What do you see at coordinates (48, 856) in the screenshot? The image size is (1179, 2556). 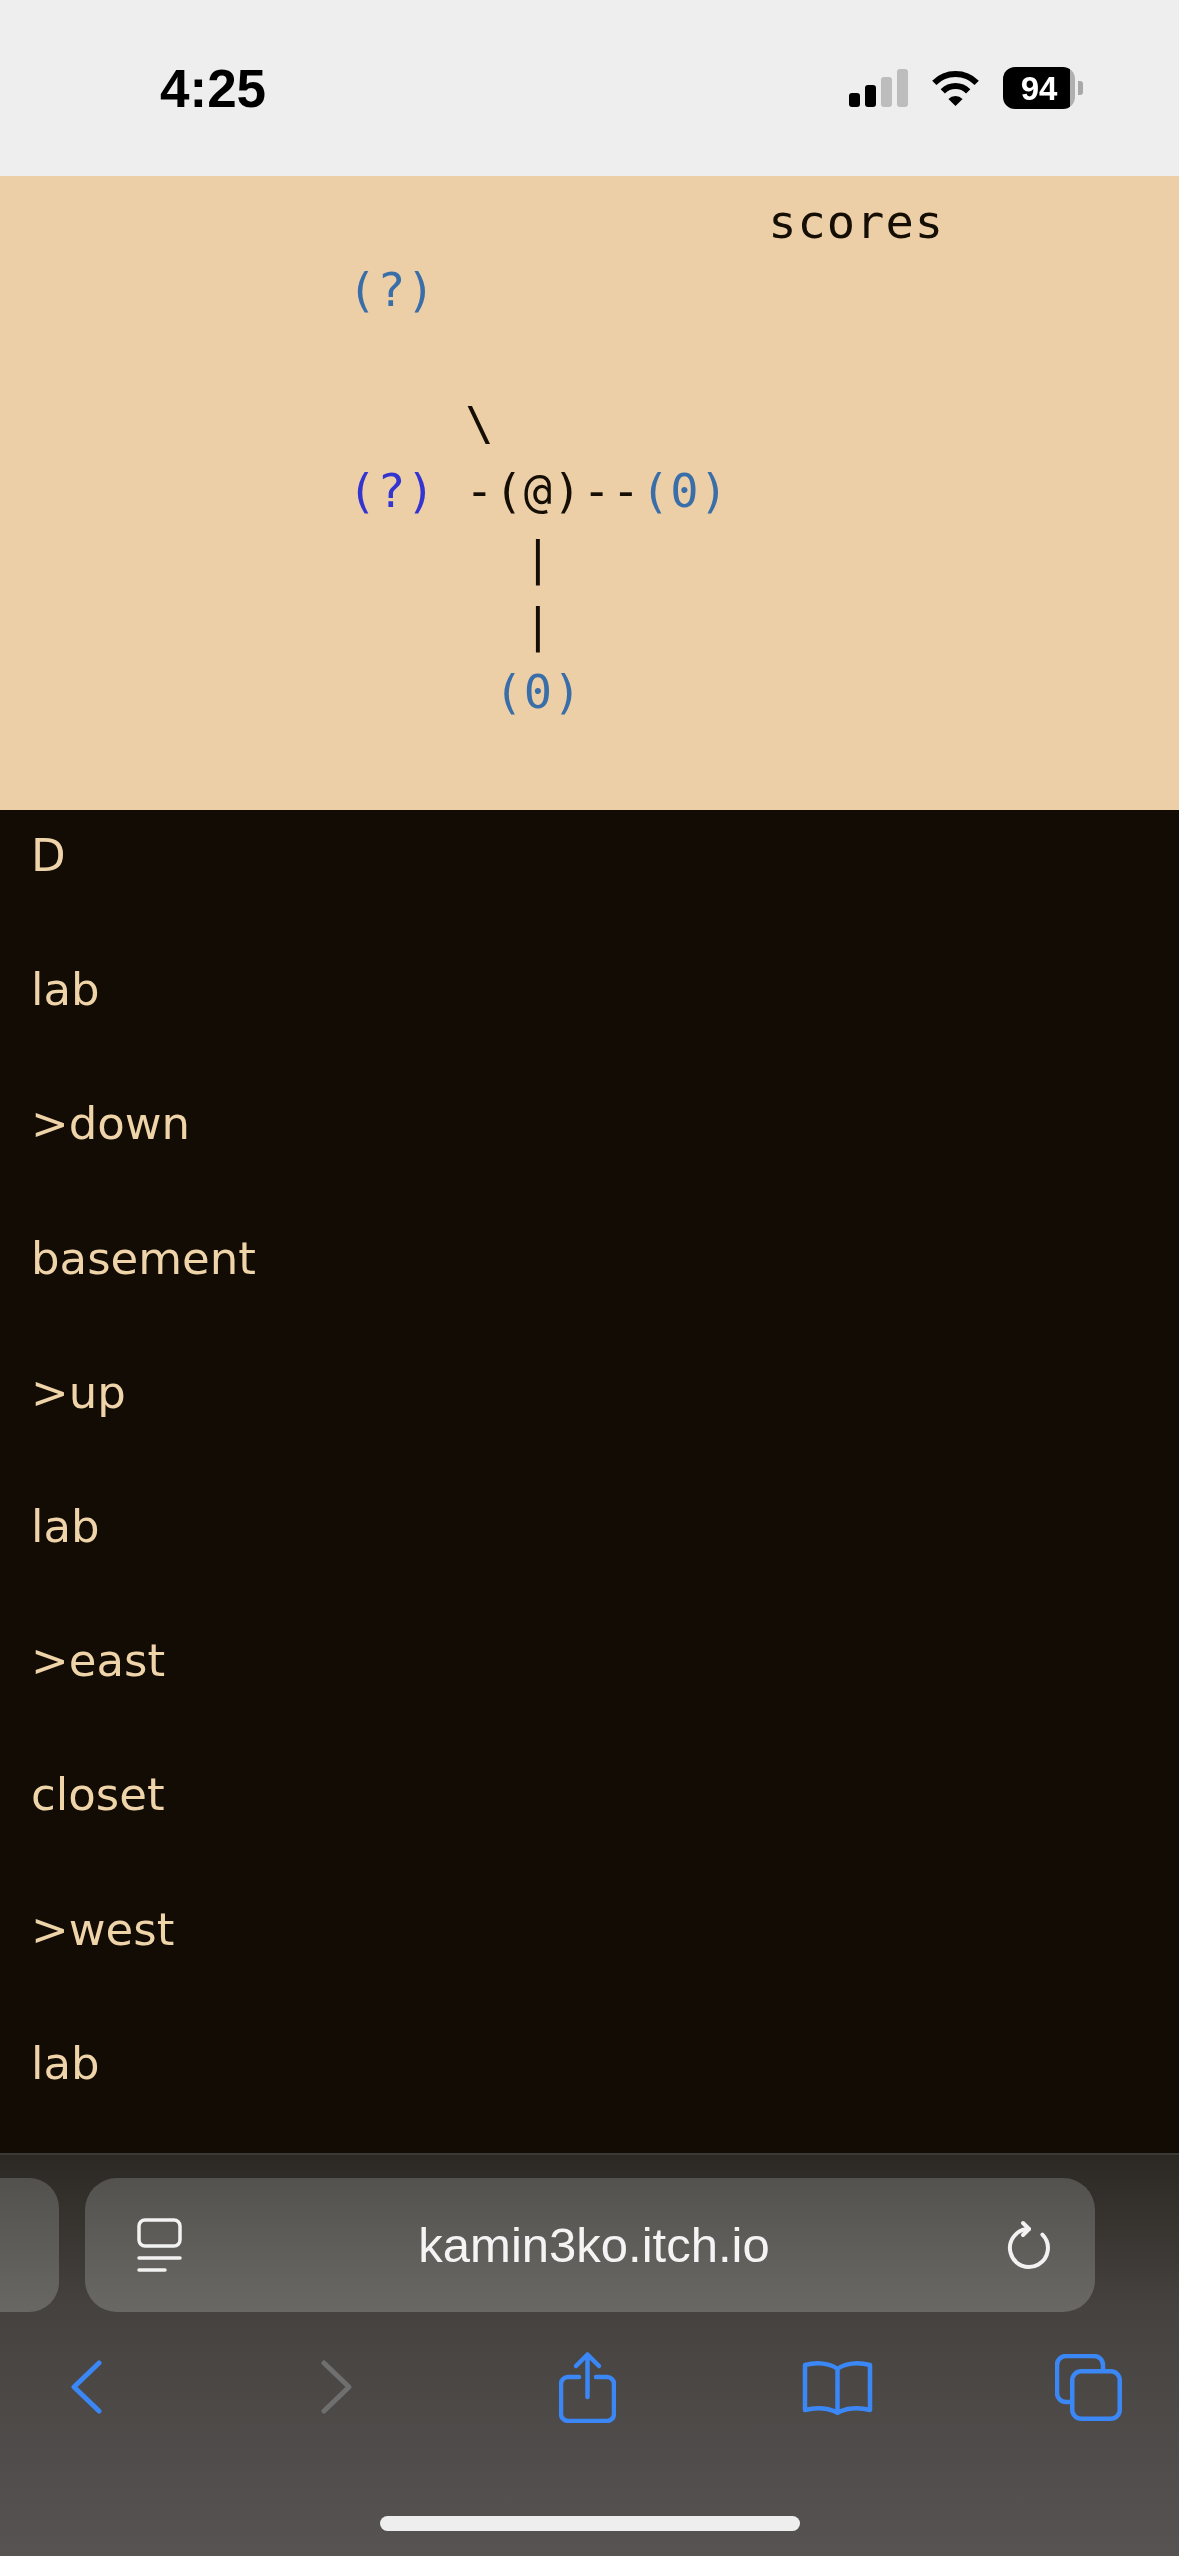 I see `log-line: D` at bounding box center [48, 856].